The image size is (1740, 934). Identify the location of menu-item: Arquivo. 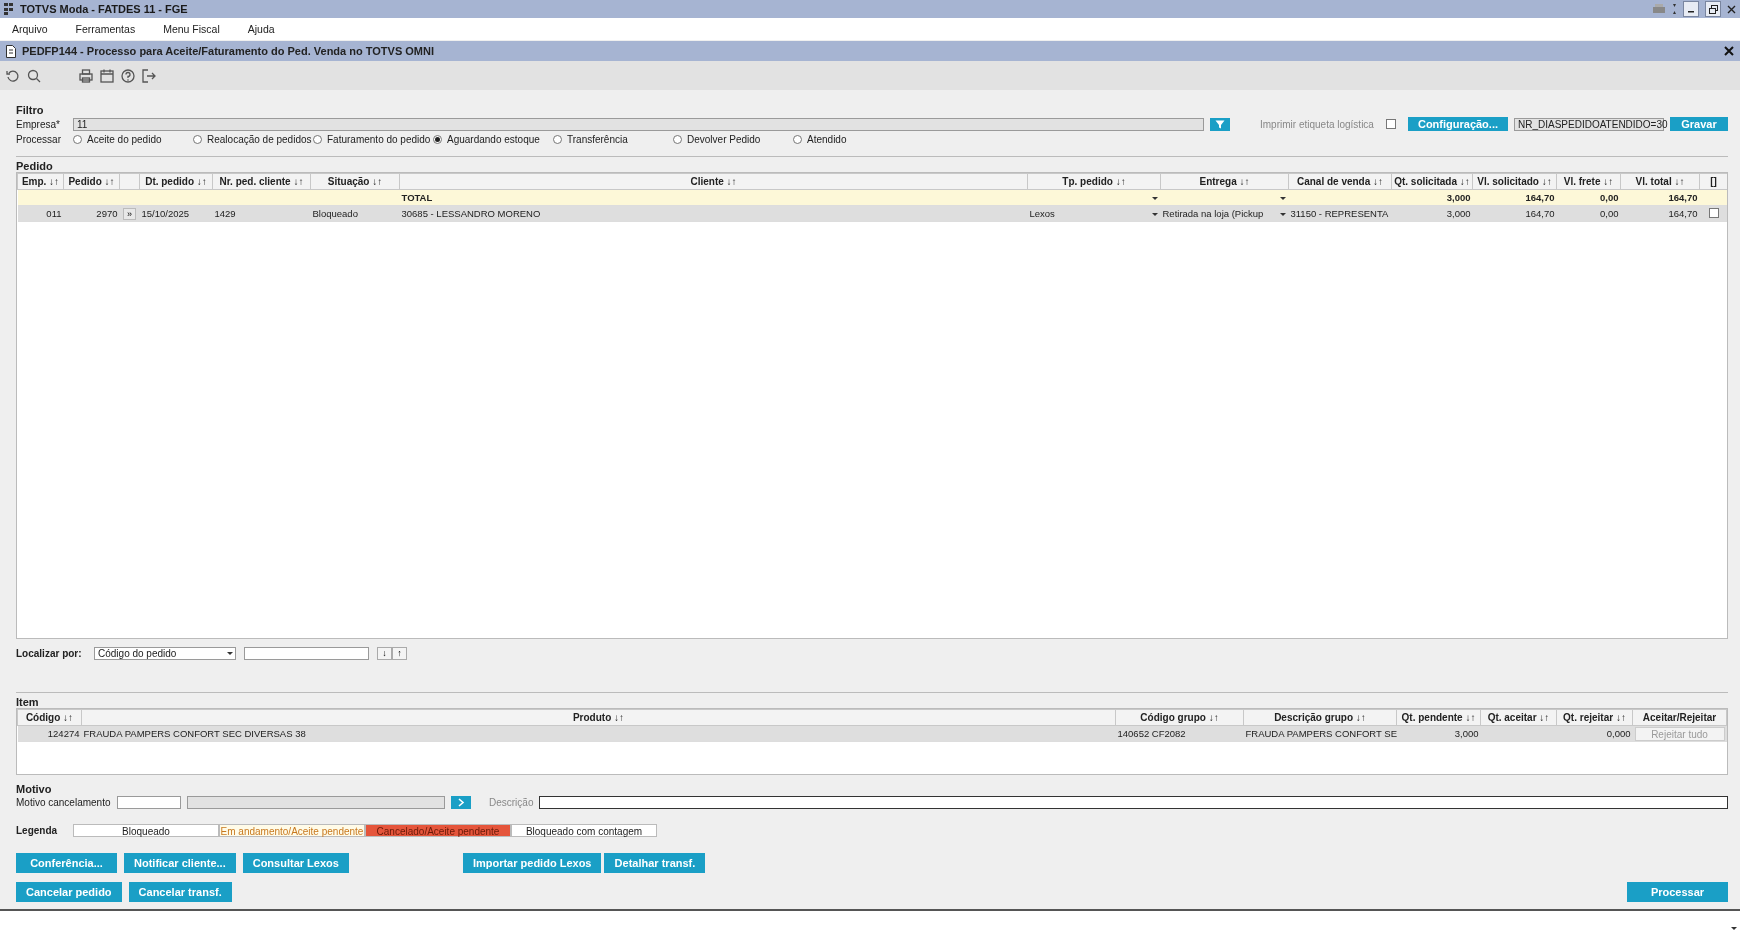
(37, 29).